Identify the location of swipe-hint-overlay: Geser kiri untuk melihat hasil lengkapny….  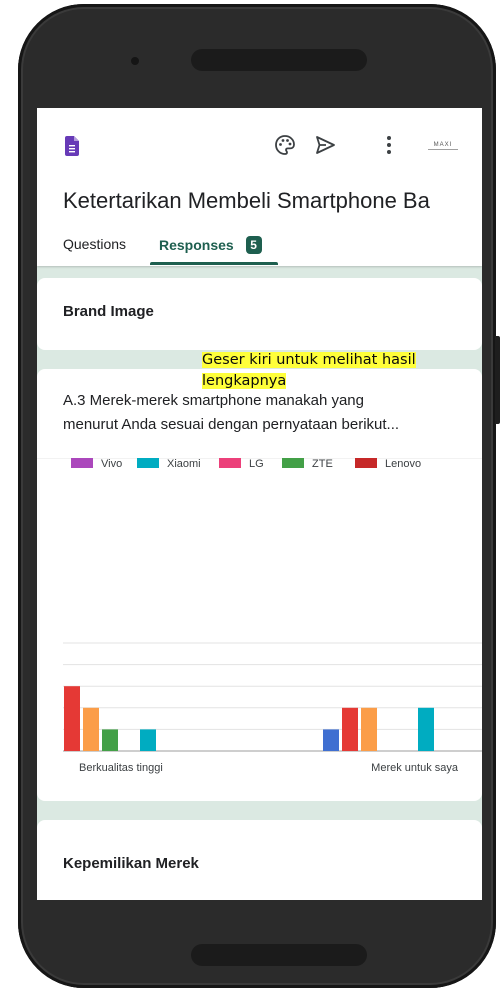
(325, 371).